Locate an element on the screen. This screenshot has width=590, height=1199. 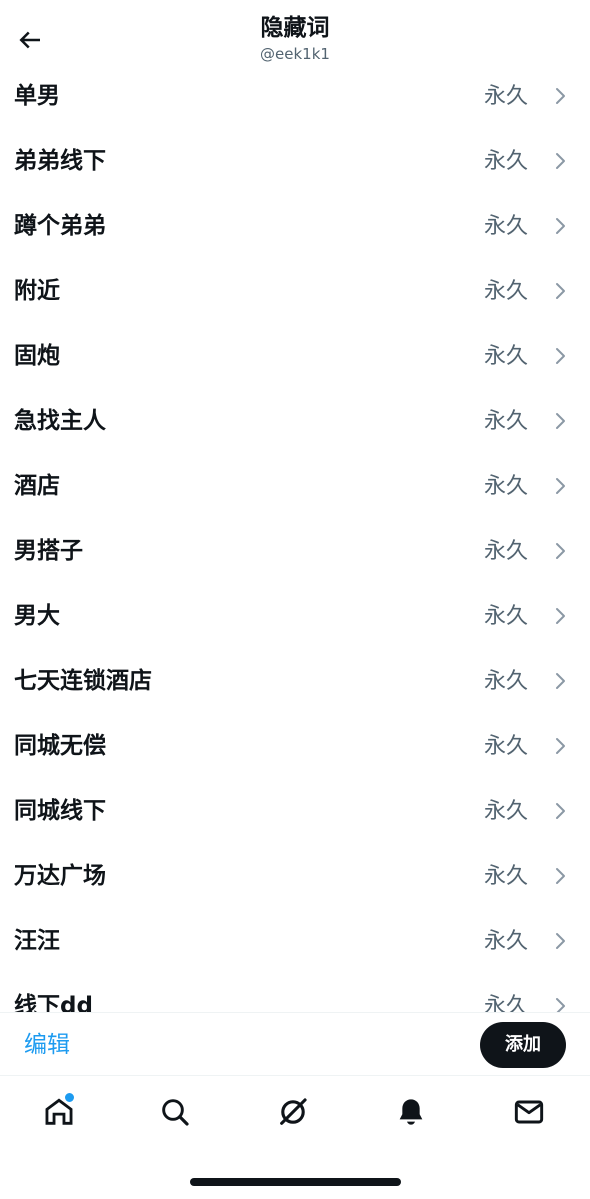
muted-word-label: 单男 is located at coordinates (37, 96).